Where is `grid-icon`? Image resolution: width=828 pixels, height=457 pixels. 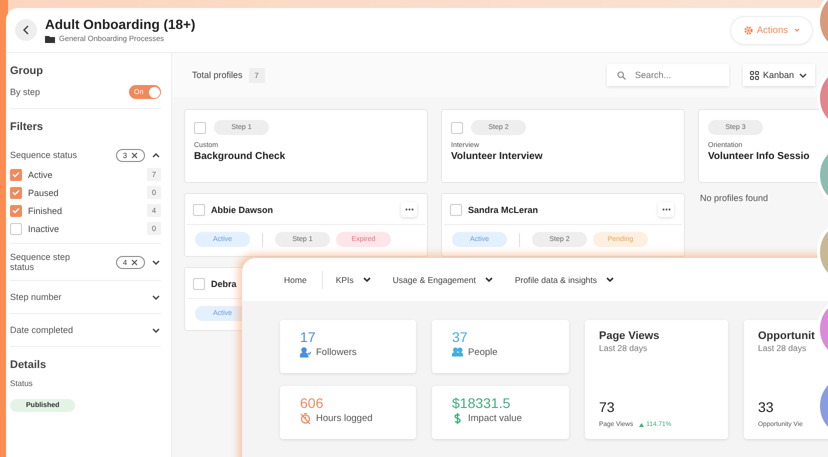
grid-icon is located at coordinates (754, 75).